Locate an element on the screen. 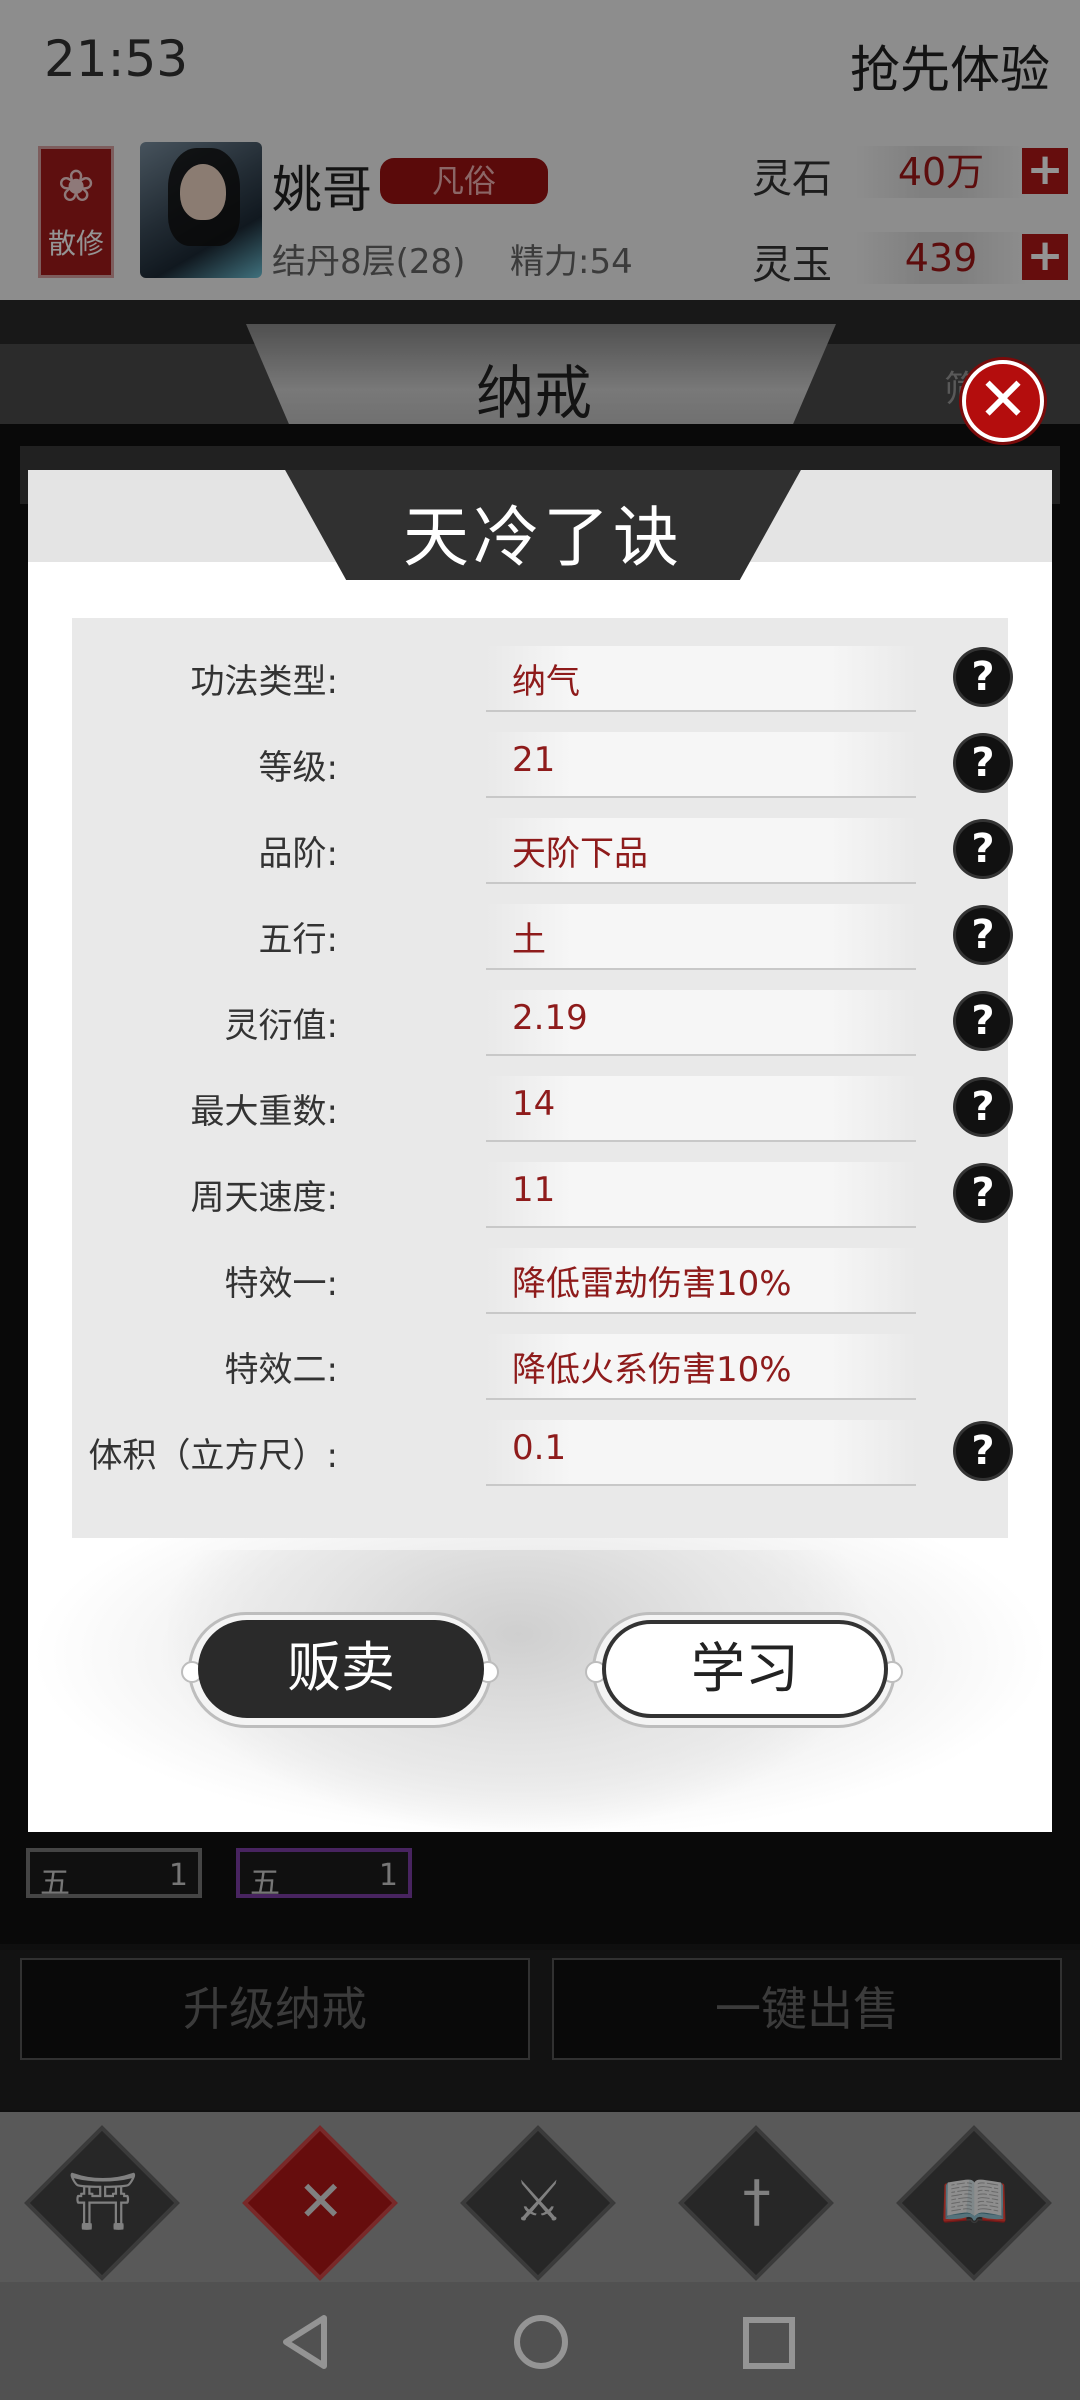 This screenshot has width=1080, height=2400. attr-row-max-layers: 最大重数: 14 ? is located at coordinates (541, 1108).